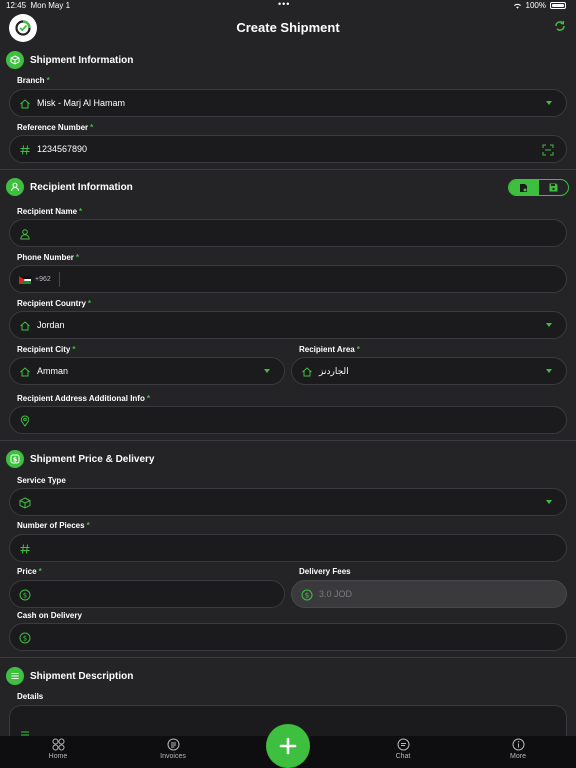 The height and width of the screenshot is (768, 576). I want to click on phone-separator, so click(59, 279).